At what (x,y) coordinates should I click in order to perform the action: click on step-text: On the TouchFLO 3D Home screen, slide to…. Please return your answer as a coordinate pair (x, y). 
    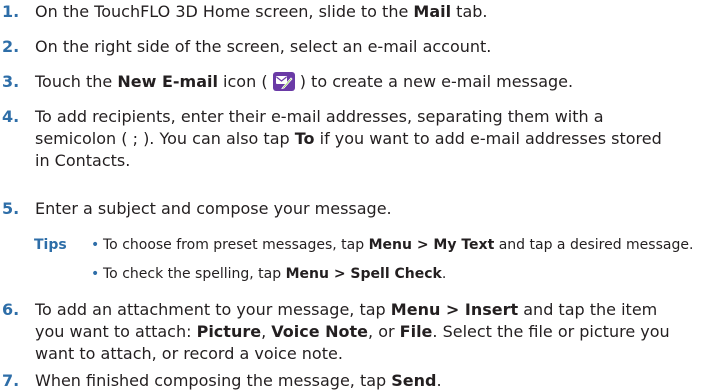
    Looking at the image, I should click on (261, 11).